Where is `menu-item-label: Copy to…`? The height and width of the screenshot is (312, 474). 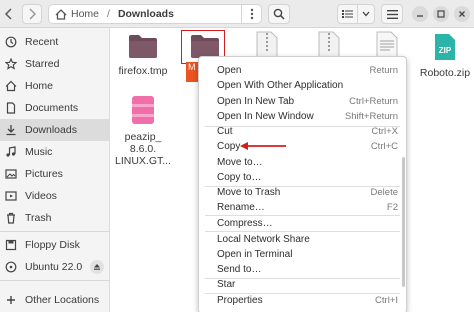
menu-item-label: Copy to… is located at coordinates (239, 177).